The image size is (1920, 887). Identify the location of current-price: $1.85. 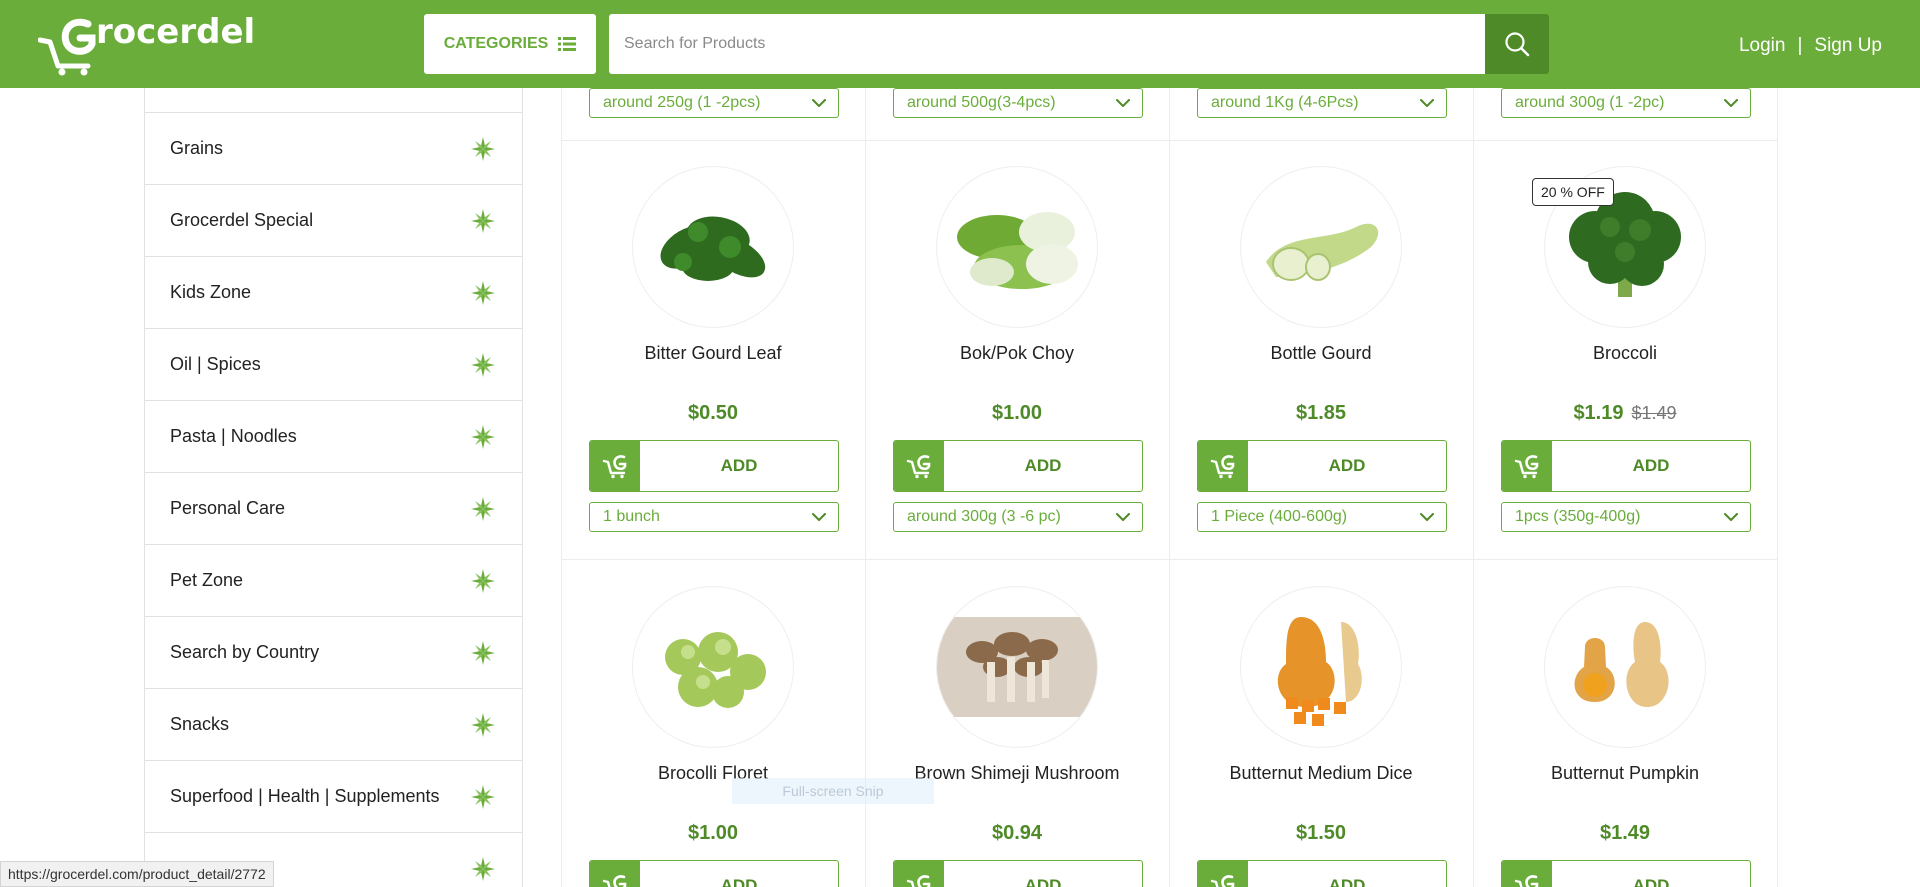
(1321, 413).